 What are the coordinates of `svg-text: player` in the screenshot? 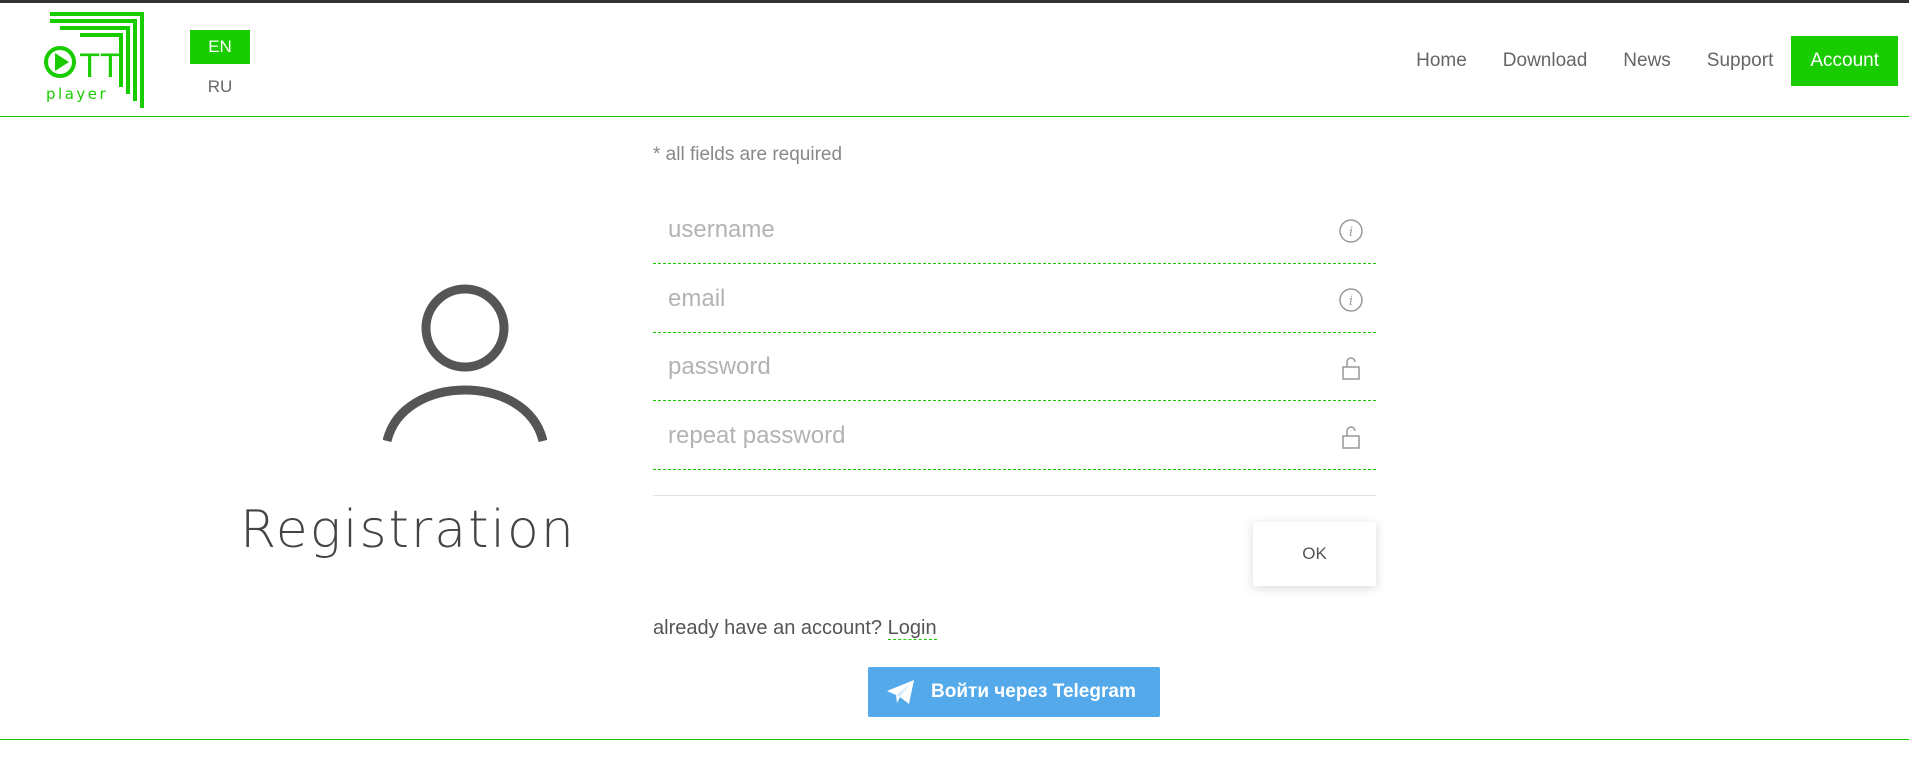 It's located at (77, 94).